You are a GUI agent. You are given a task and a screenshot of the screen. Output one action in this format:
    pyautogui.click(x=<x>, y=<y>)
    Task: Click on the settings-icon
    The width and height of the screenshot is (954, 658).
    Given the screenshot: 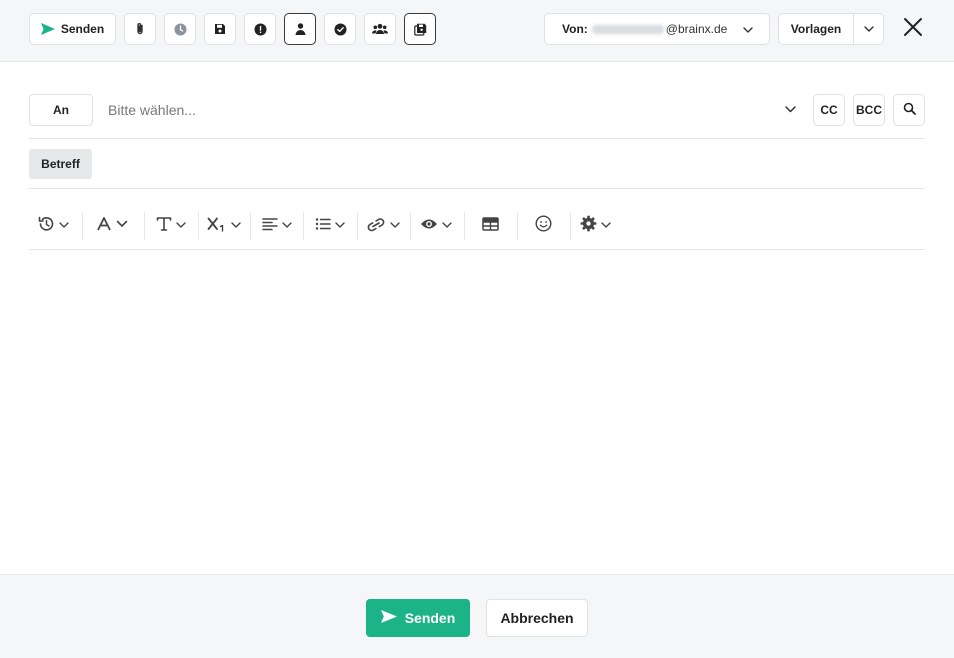 What is the action you would take?
    pyautogui.click(x=588, y=226)
    